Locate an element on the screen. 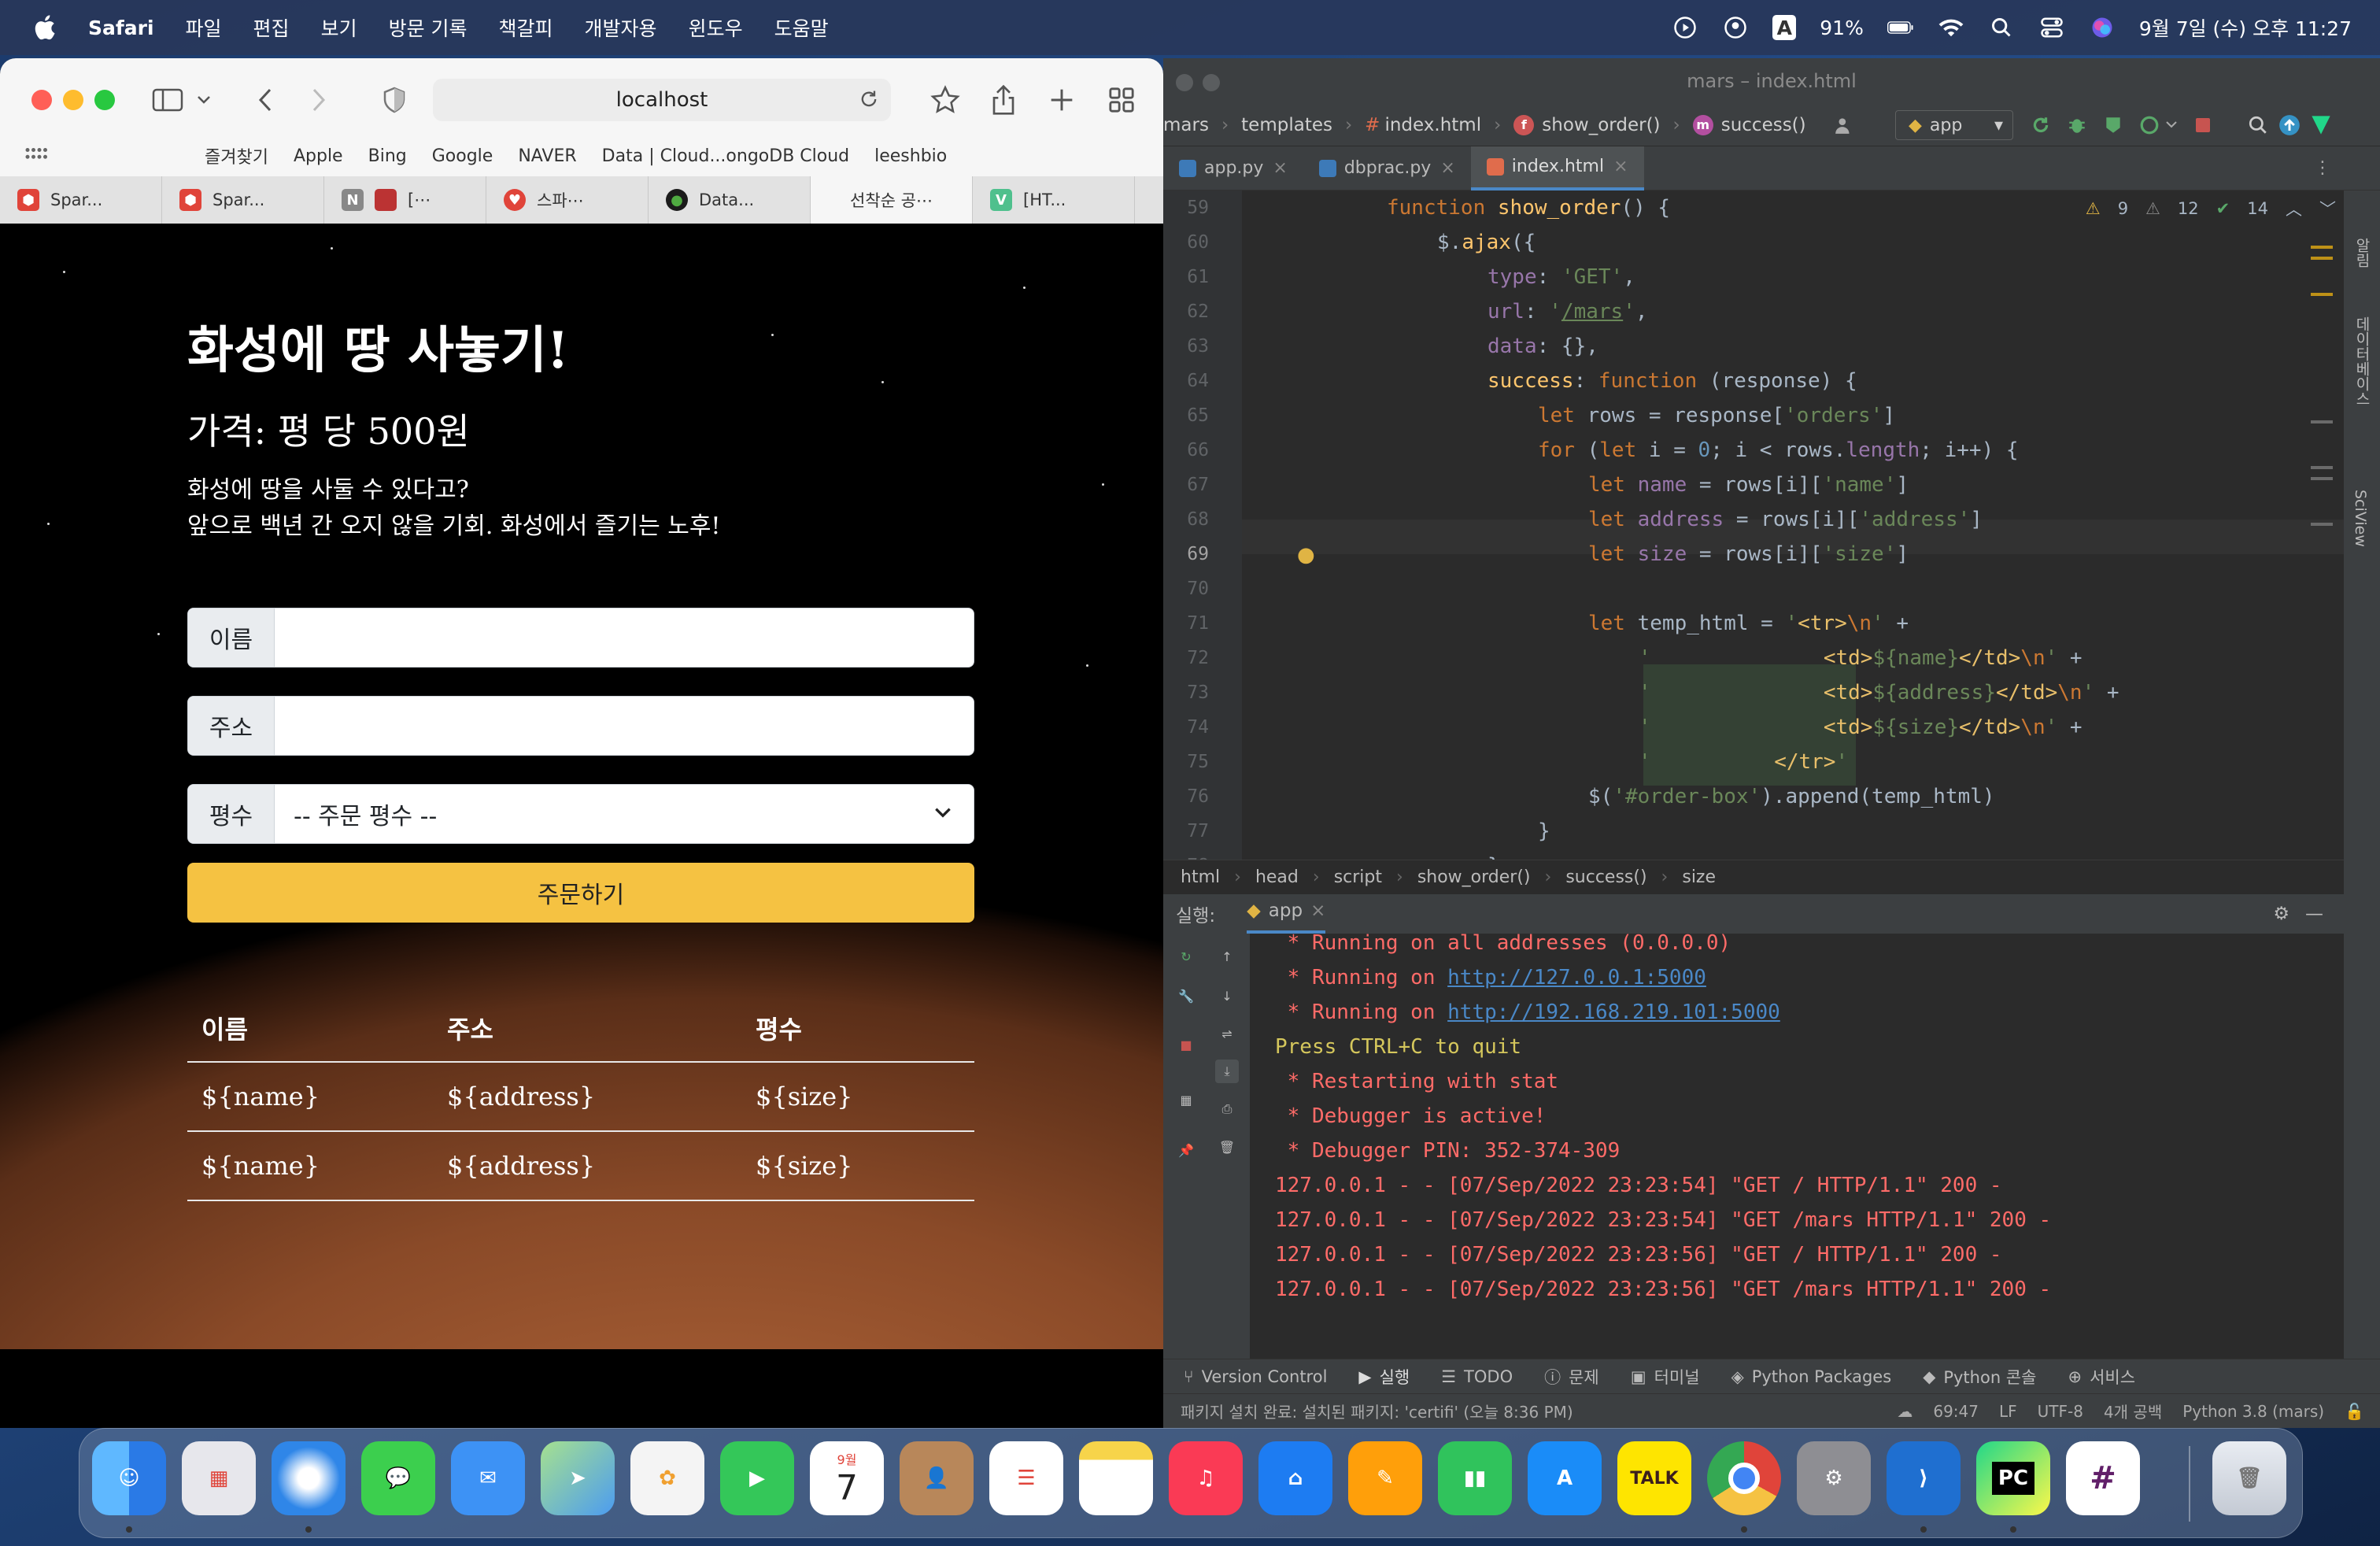  size-select: -- 주문 평수 -- is located at coordinates (624, 814).